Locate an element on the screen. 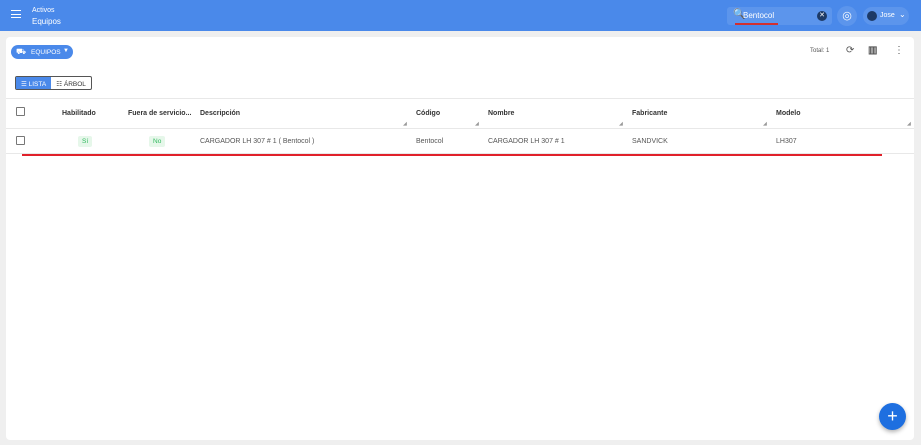 The width and height of the screenshot is (921, 445). user-name: Jose is located at coordinates (887, 15).